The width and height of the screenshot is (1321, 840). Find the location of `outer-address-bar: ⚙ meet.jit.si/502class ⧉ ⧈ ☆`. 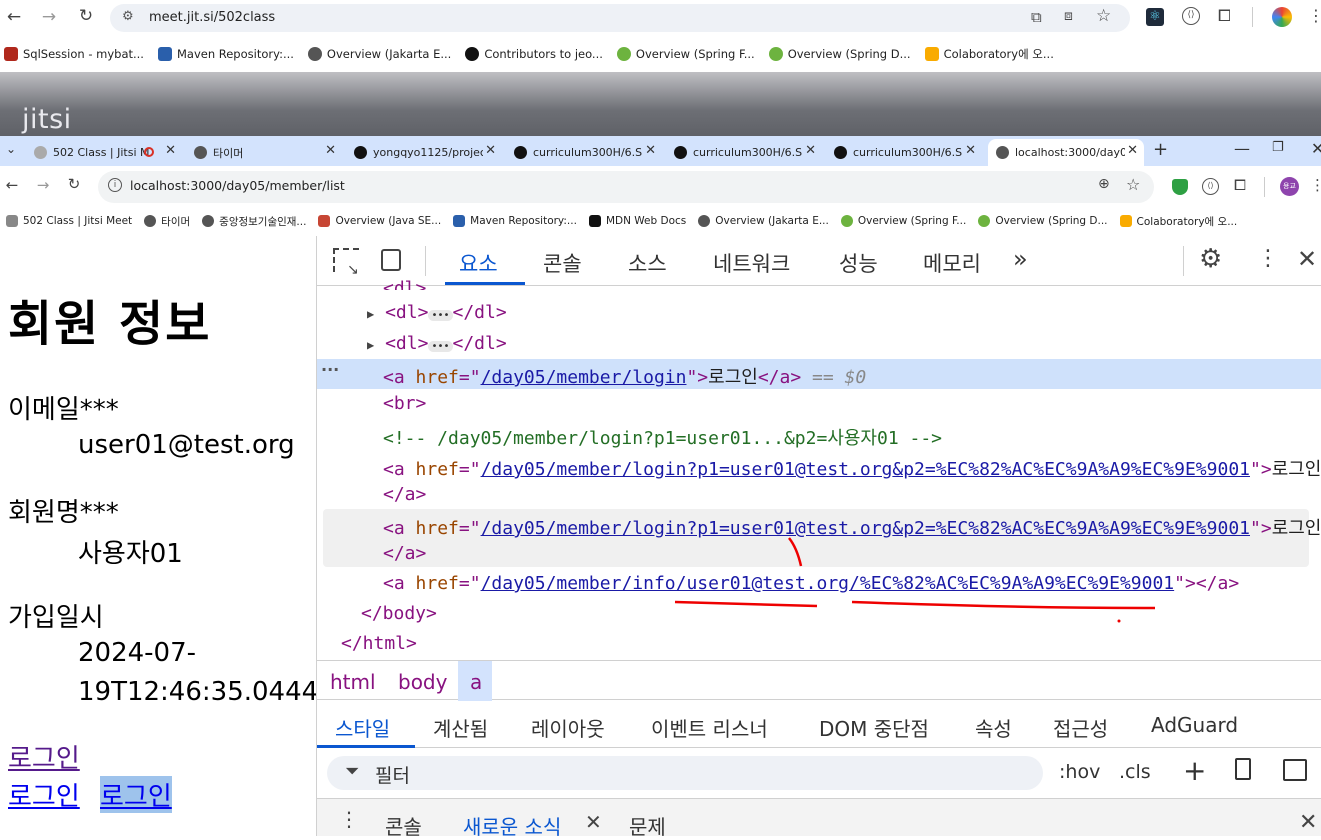

outer-address-bar: ⚙ meet.jit.si/502class ⧉ ⧈ ☆ is located at coordinates (620, 18).